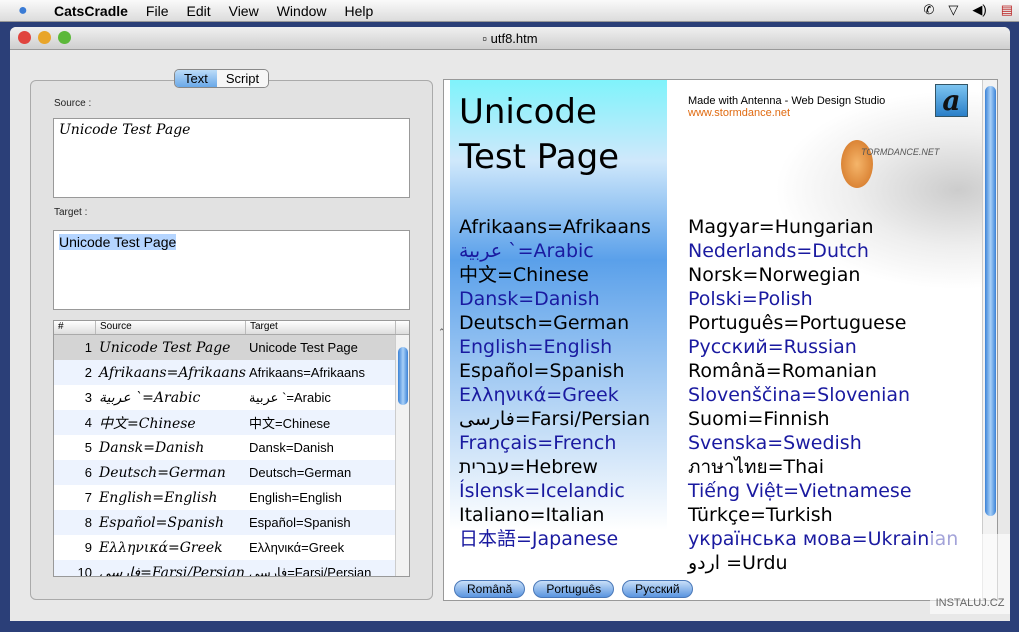 This screenshot has width=1019, height=632. Describe the element at coordinates (165, 347) in the screenshot. I see `row-source: Unicode Test Page` at that location.